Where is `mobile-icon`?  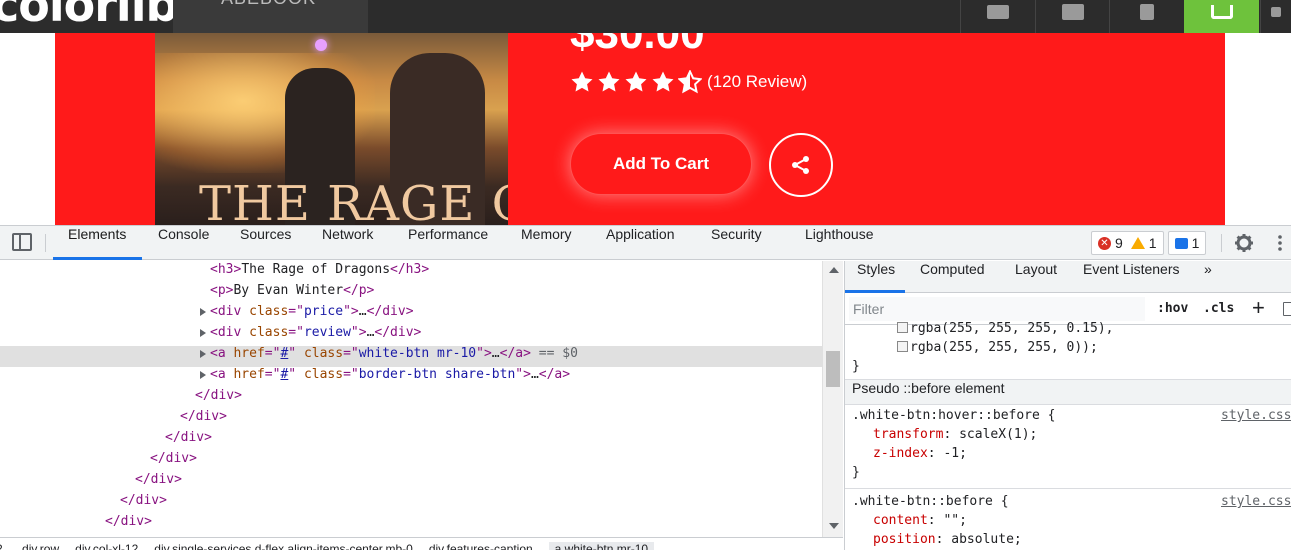
mobile-icon is located at coordinates (1146, 11).